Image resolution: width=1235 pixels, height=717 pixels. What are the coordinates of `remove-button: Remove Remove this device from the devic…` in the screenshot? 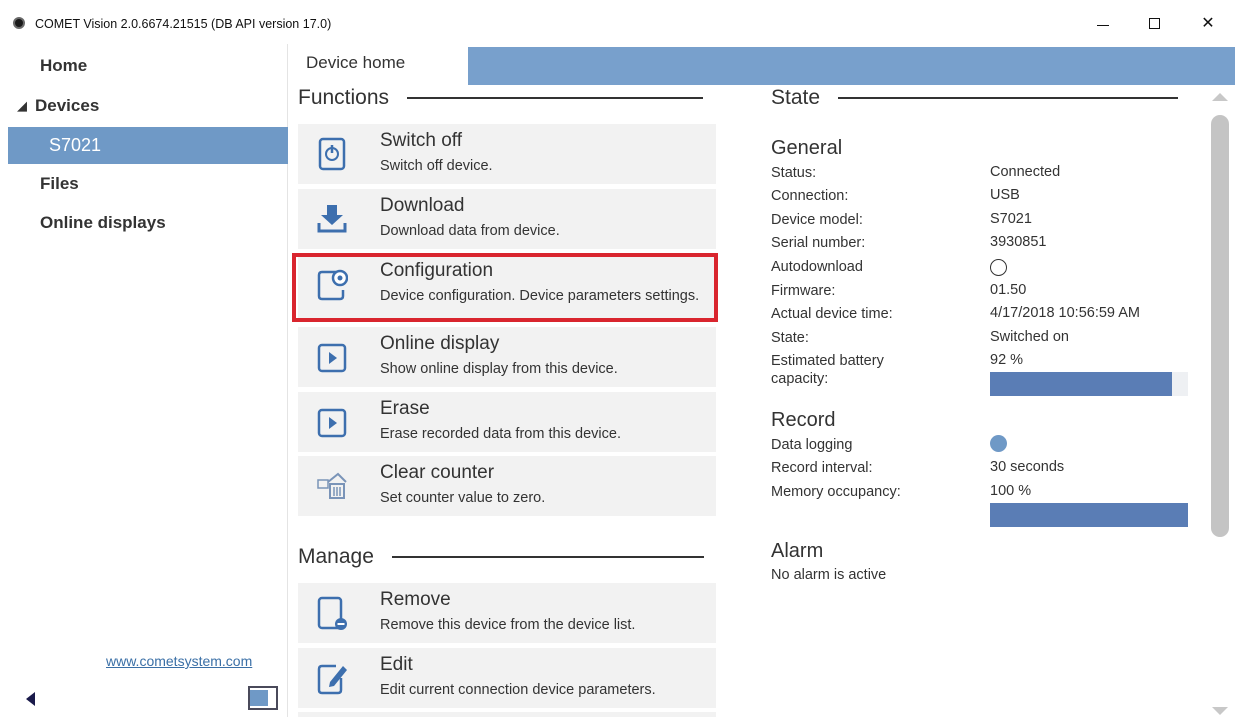 It's located at (507, 613).